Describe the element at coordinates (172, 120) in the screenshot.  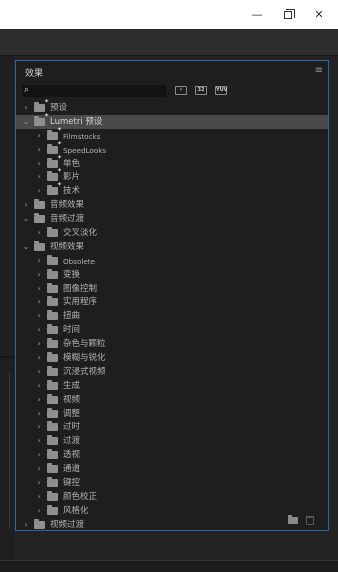
I see `tree-item: ⌄Lumetri 预设` at that location.